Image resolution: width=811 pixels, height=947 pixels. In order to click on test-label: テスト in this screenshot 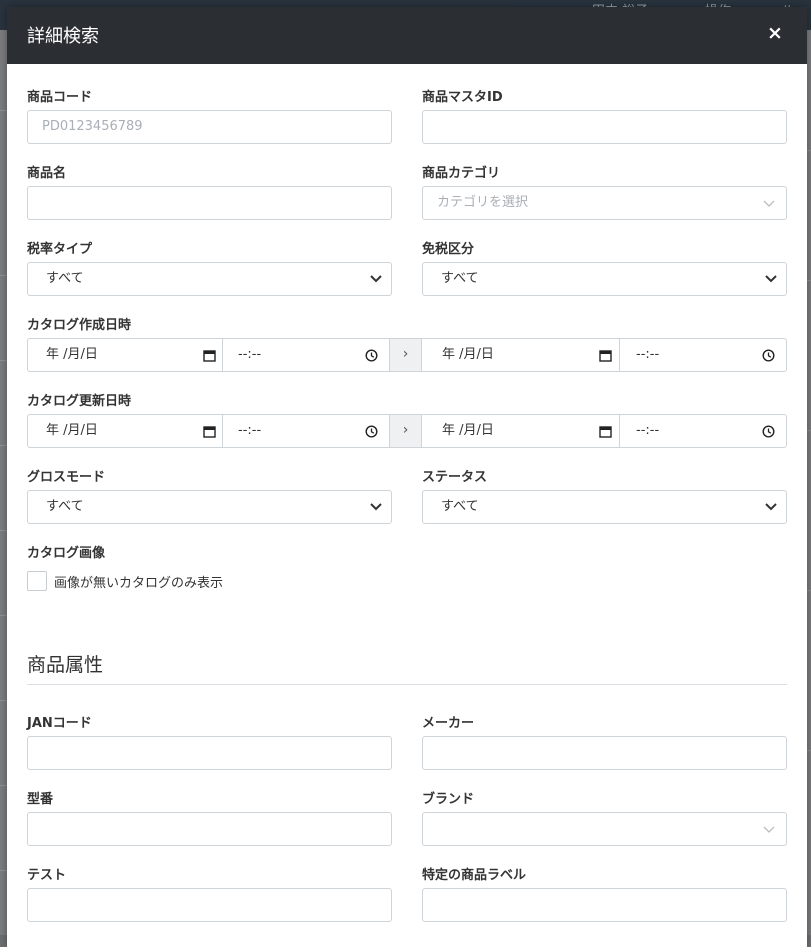, I will do `click(47, 875)`.